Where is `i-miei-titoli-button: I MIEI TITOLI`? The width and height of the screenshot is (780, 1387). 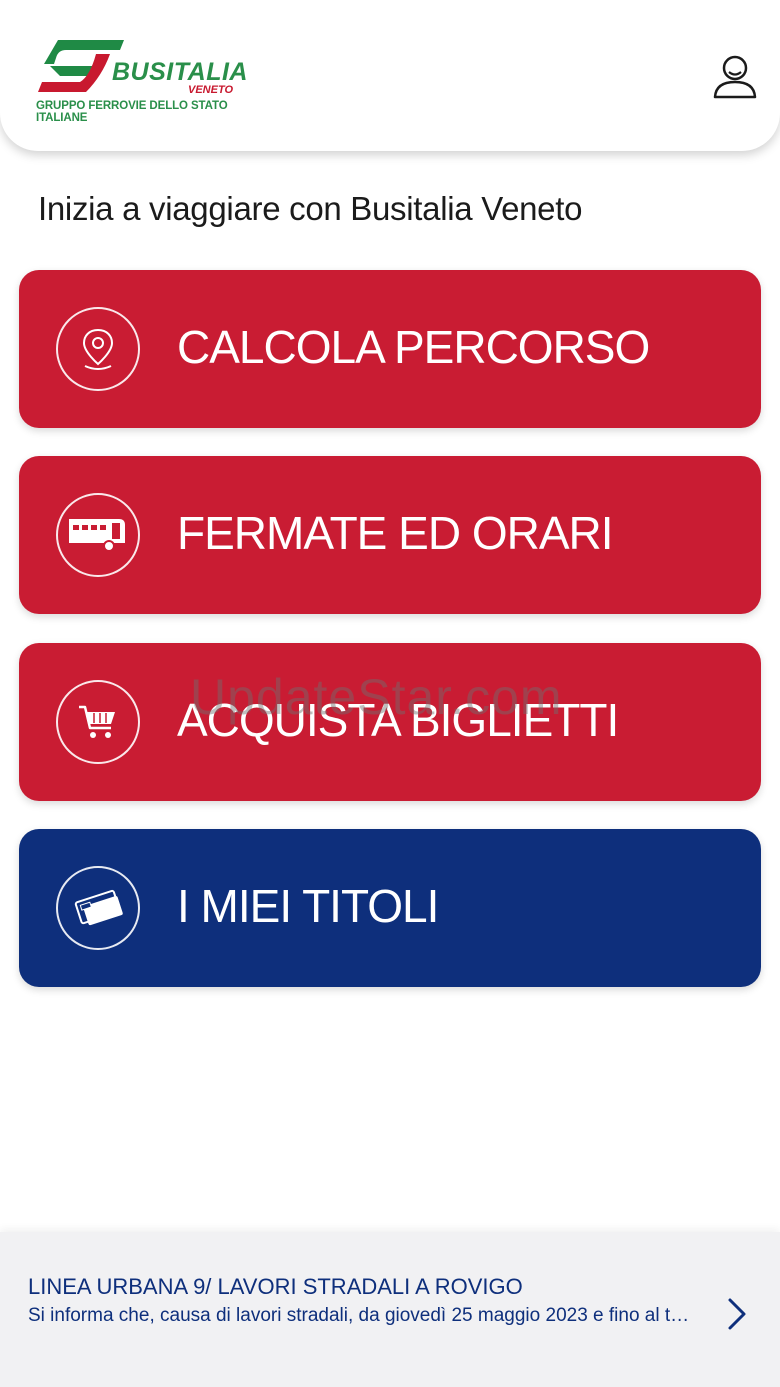
i-miei-titoli-button: I MIEI TITOLI is located at coordinates (390, 908).